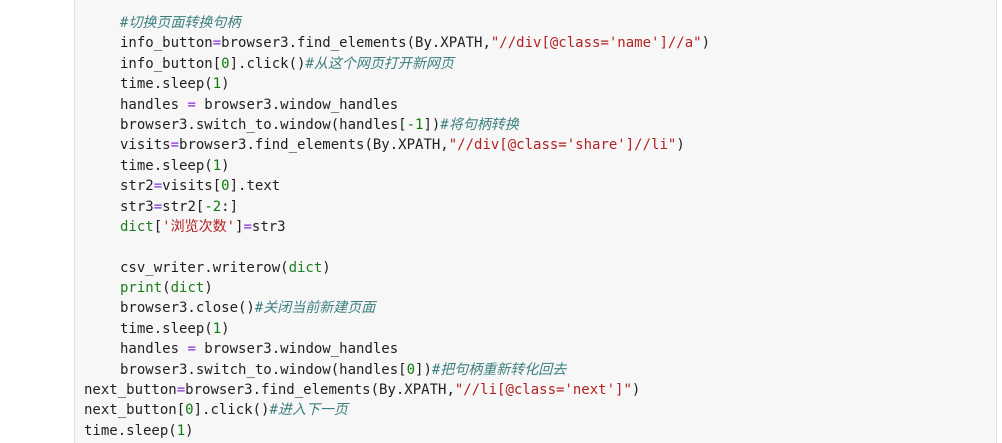 Image resolution: width=1002 pixels, height=443 pixels. What do you see at coordinates (315, 308) in the screenshot?
I see `code-token: #关闭当前新建页面` at bounding box center [315, 308].